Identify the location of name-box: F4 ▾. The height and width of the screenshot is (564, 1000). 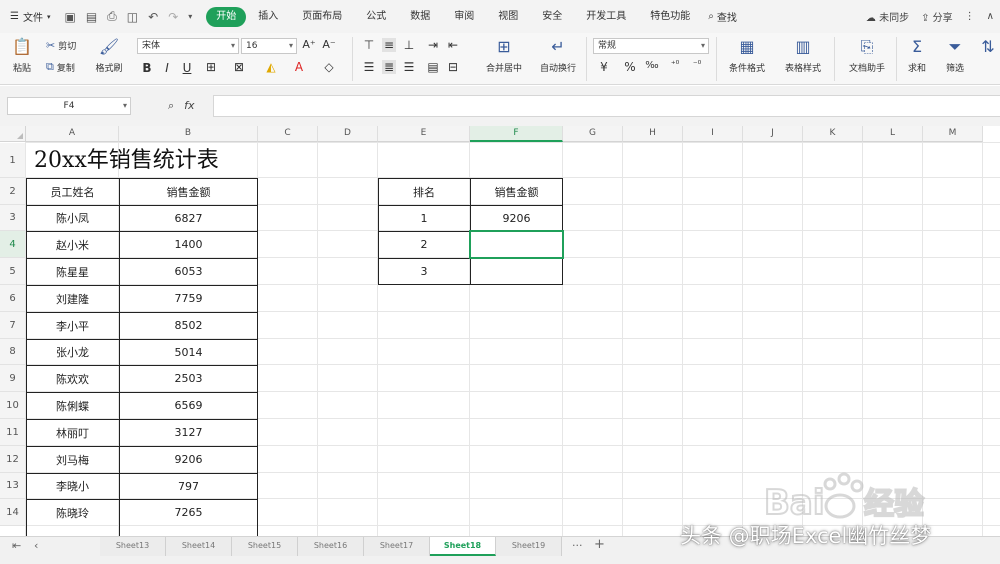
(69, 106).